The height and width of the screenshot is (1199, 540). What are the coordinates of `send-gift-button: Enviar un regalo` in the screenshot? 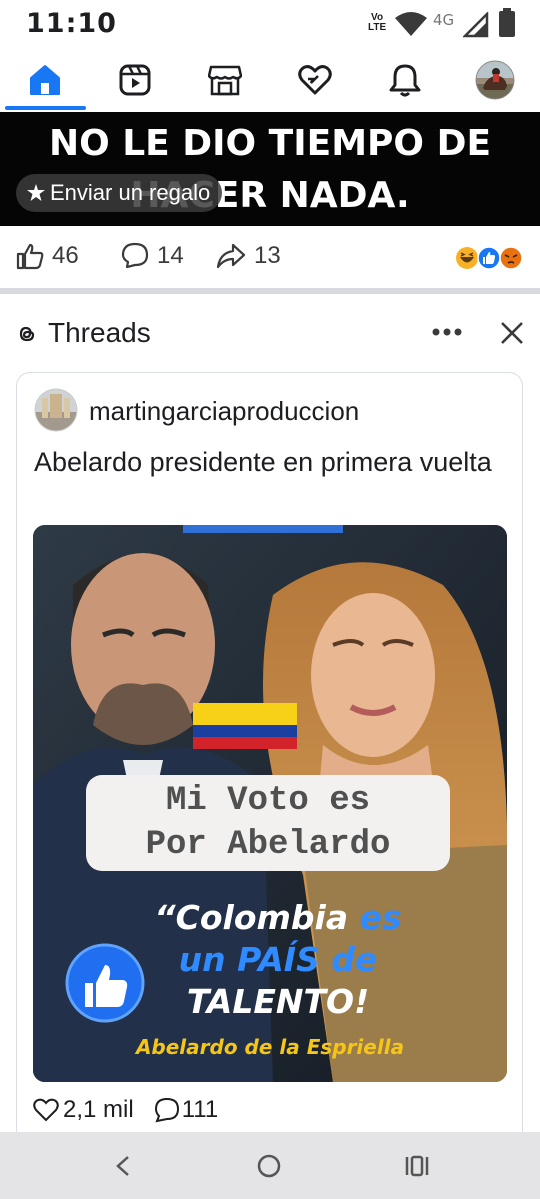 It's located at (119, 193).